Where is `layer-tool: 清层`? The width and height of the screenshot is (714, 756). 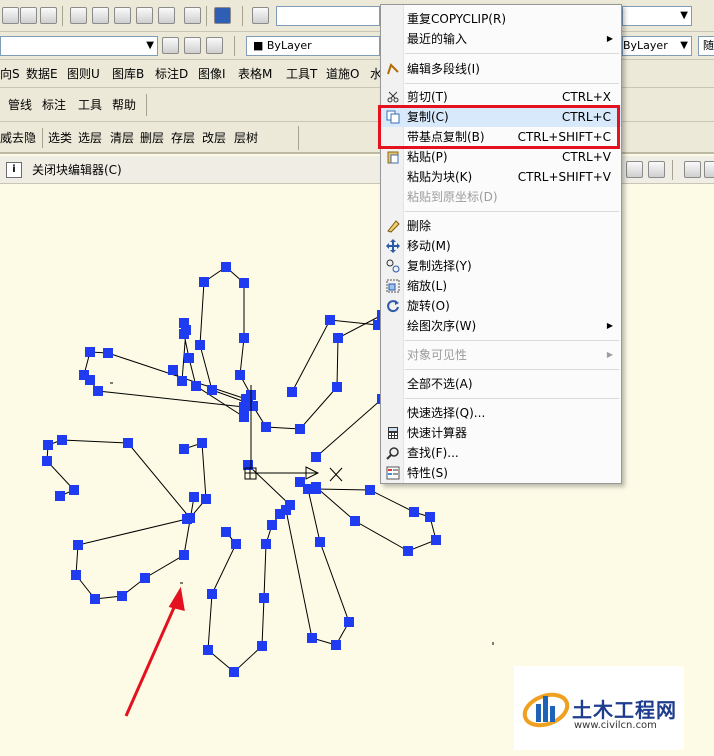
layer-tool: 清层 is located at coordinates (122, 138).